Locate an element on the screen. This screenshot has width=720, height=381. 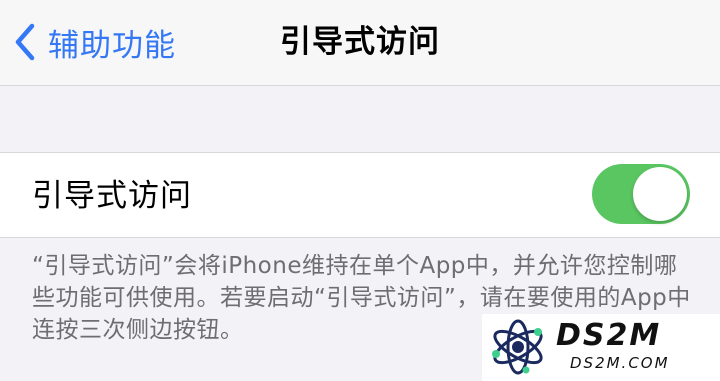
watermark: DS2M DS2M.COM is located at coordinates (601, 347).